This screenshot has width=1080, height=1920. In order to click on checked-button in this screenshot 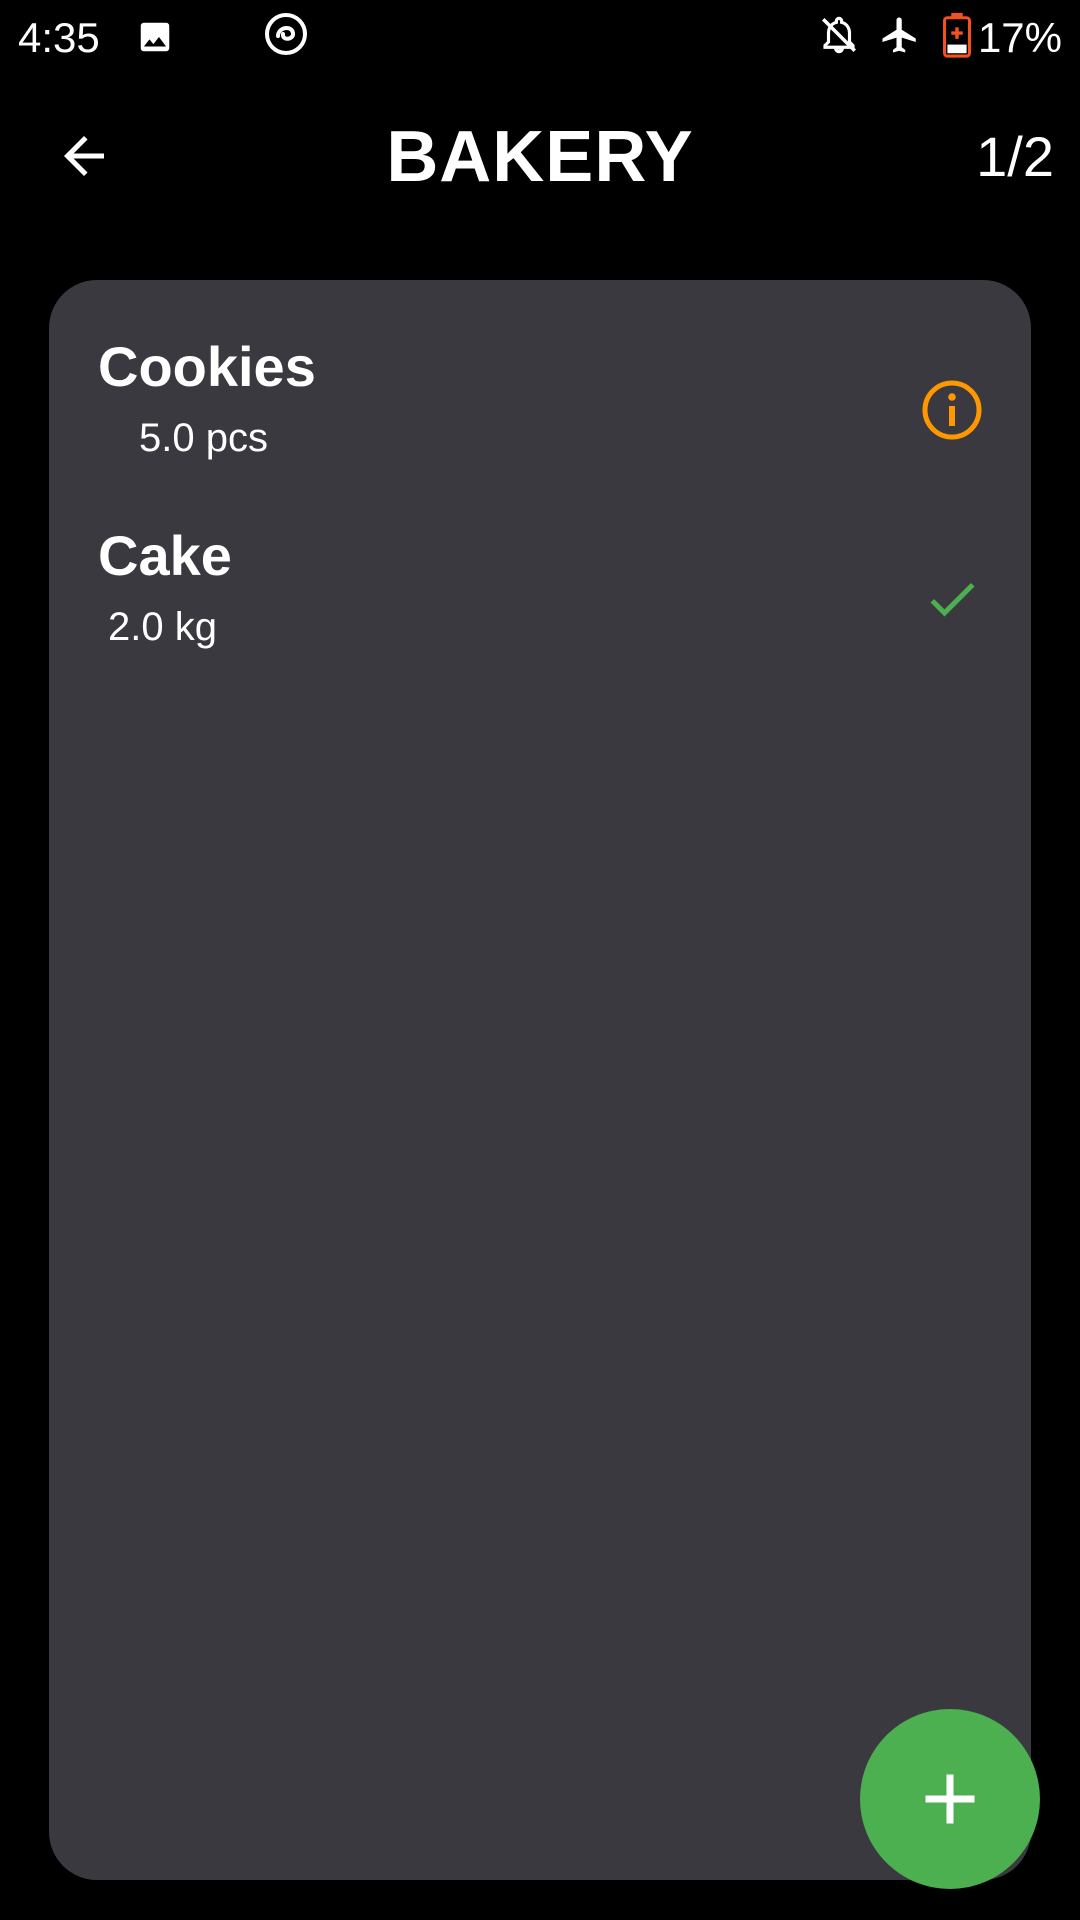, I will do `click(952, 599)`.